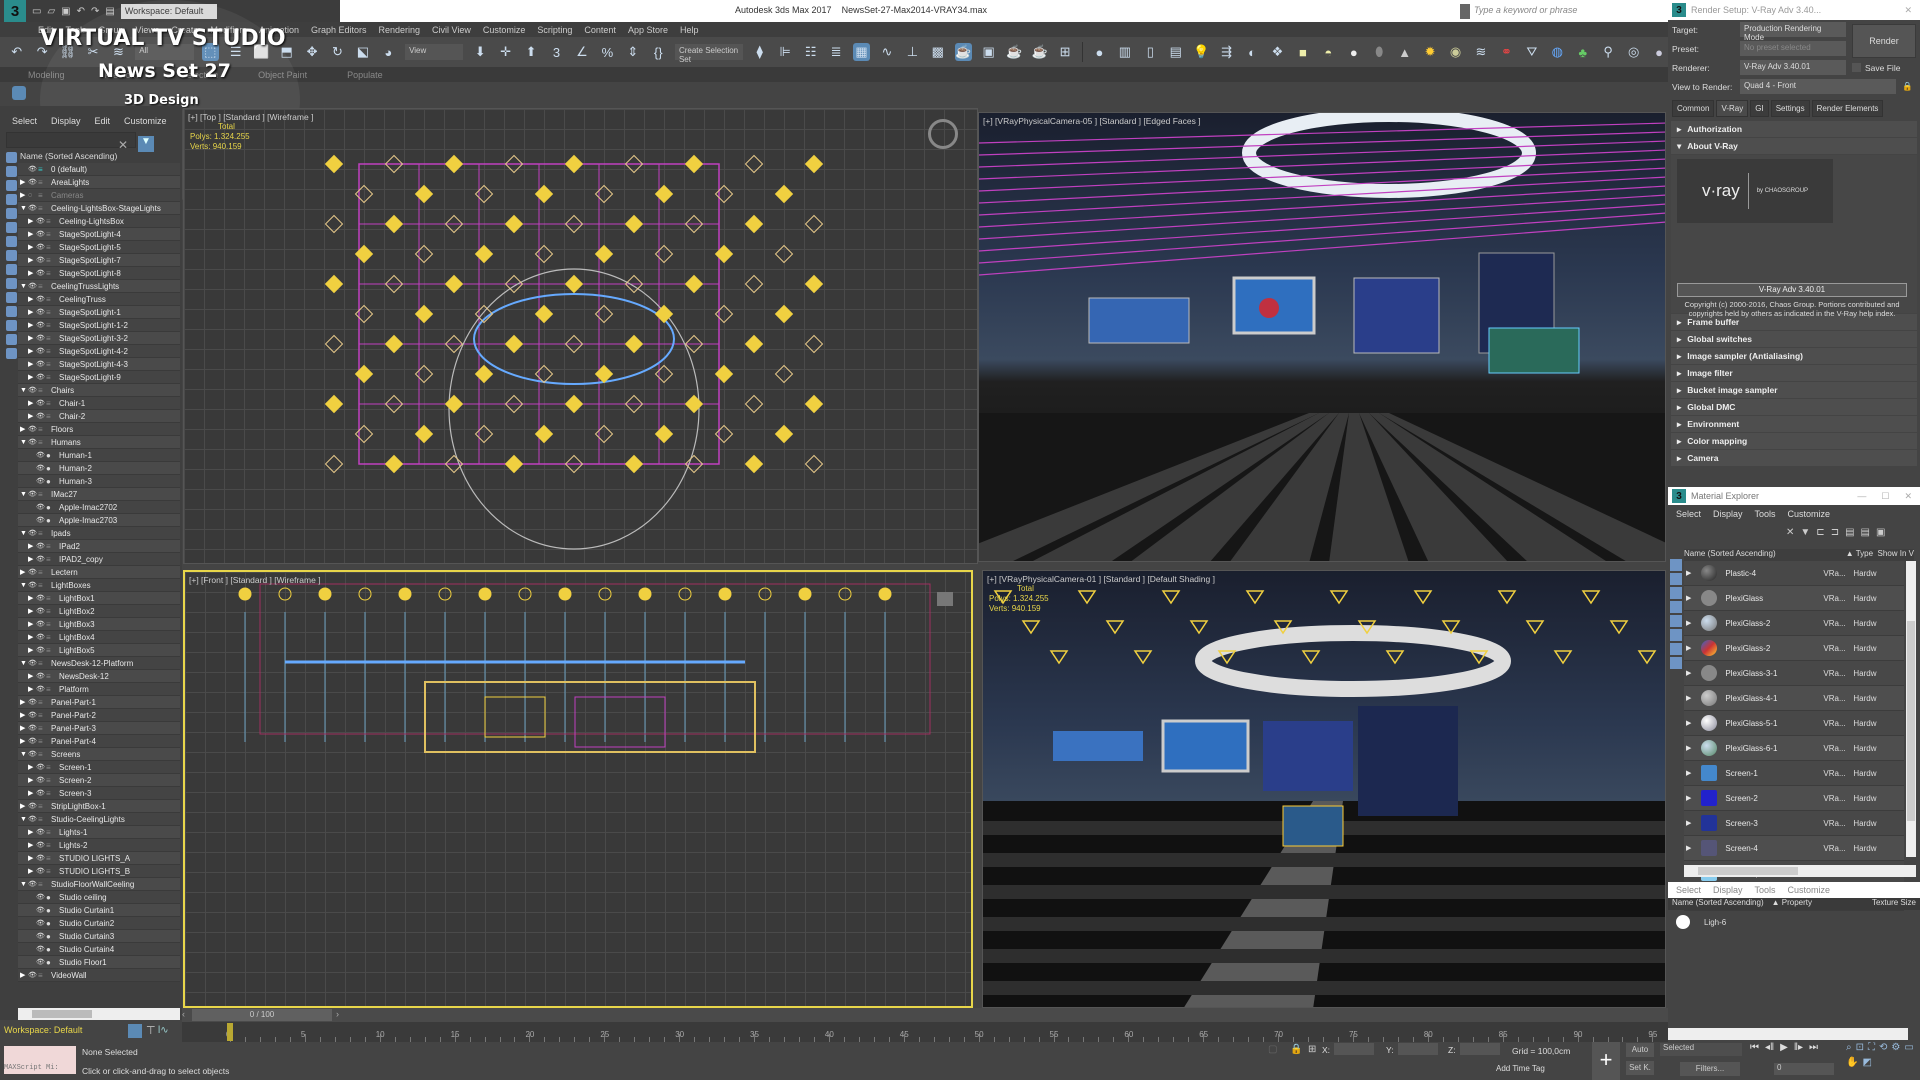 The image size is (1920, 1080). I want to click on me-vscrollbar, so click(1911, 709).